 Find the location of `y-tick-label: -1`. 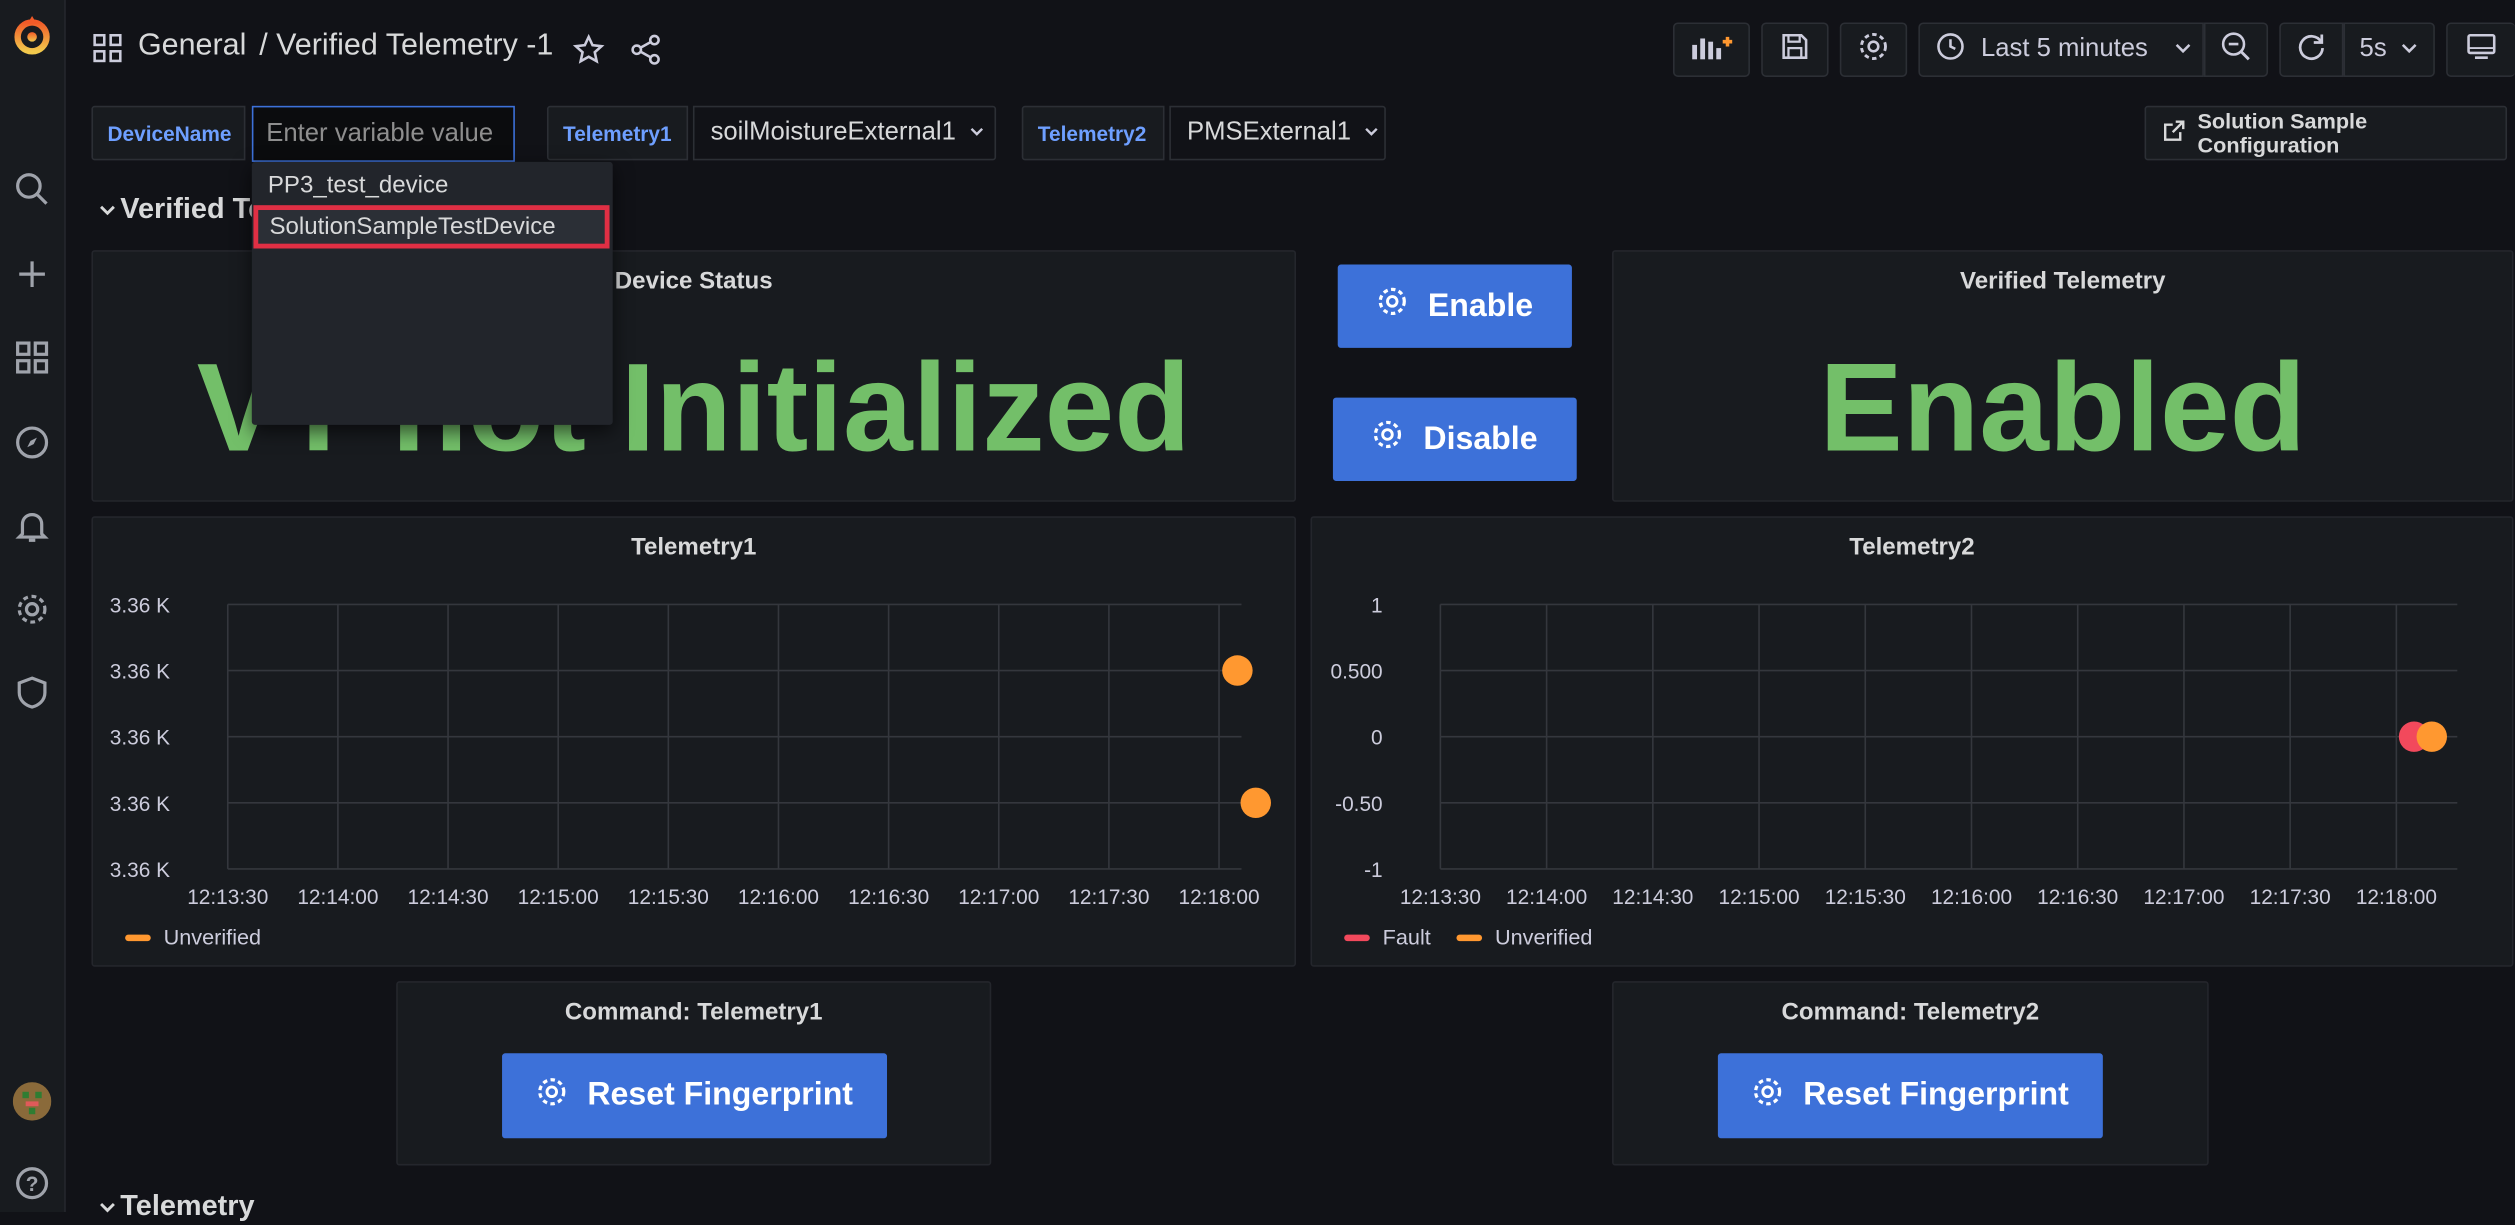

y-tick-label: -1 is located at coordinates (1373, 870).